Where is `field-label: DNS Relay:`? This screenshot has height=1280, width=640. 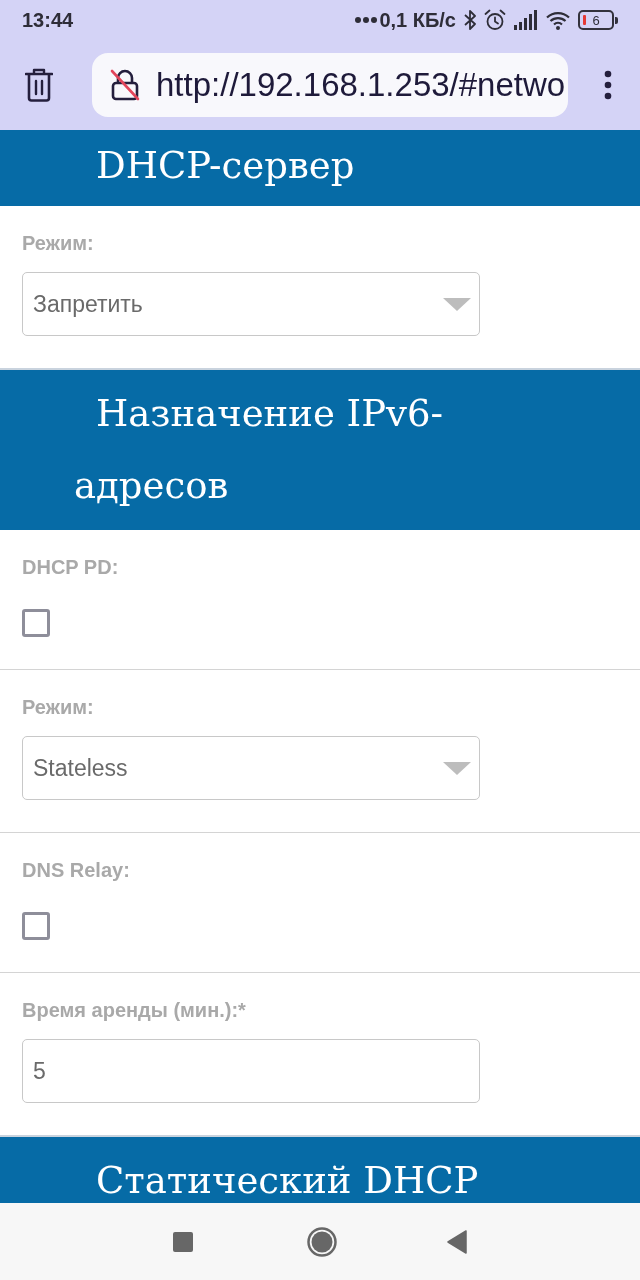 field-label: DNS Relay: is located at coordinates (76, 870).